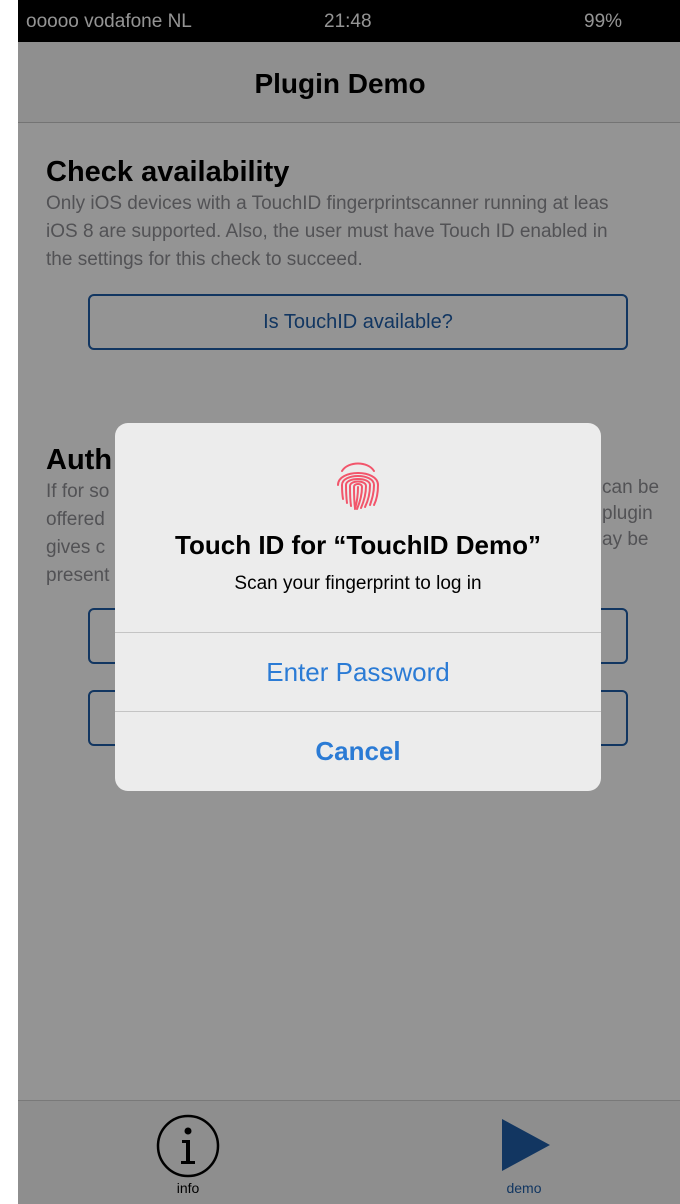 Image resolution: width=680 pixels, height=1204 pixels. Describe the element at coordinates (358, 486) in the screenshot. I see `fingerprint-icon` at that location.